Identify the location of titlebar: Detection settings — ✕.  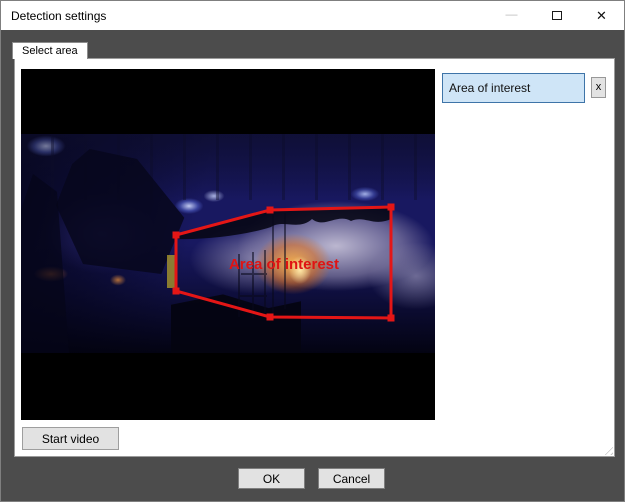
(312, 15).